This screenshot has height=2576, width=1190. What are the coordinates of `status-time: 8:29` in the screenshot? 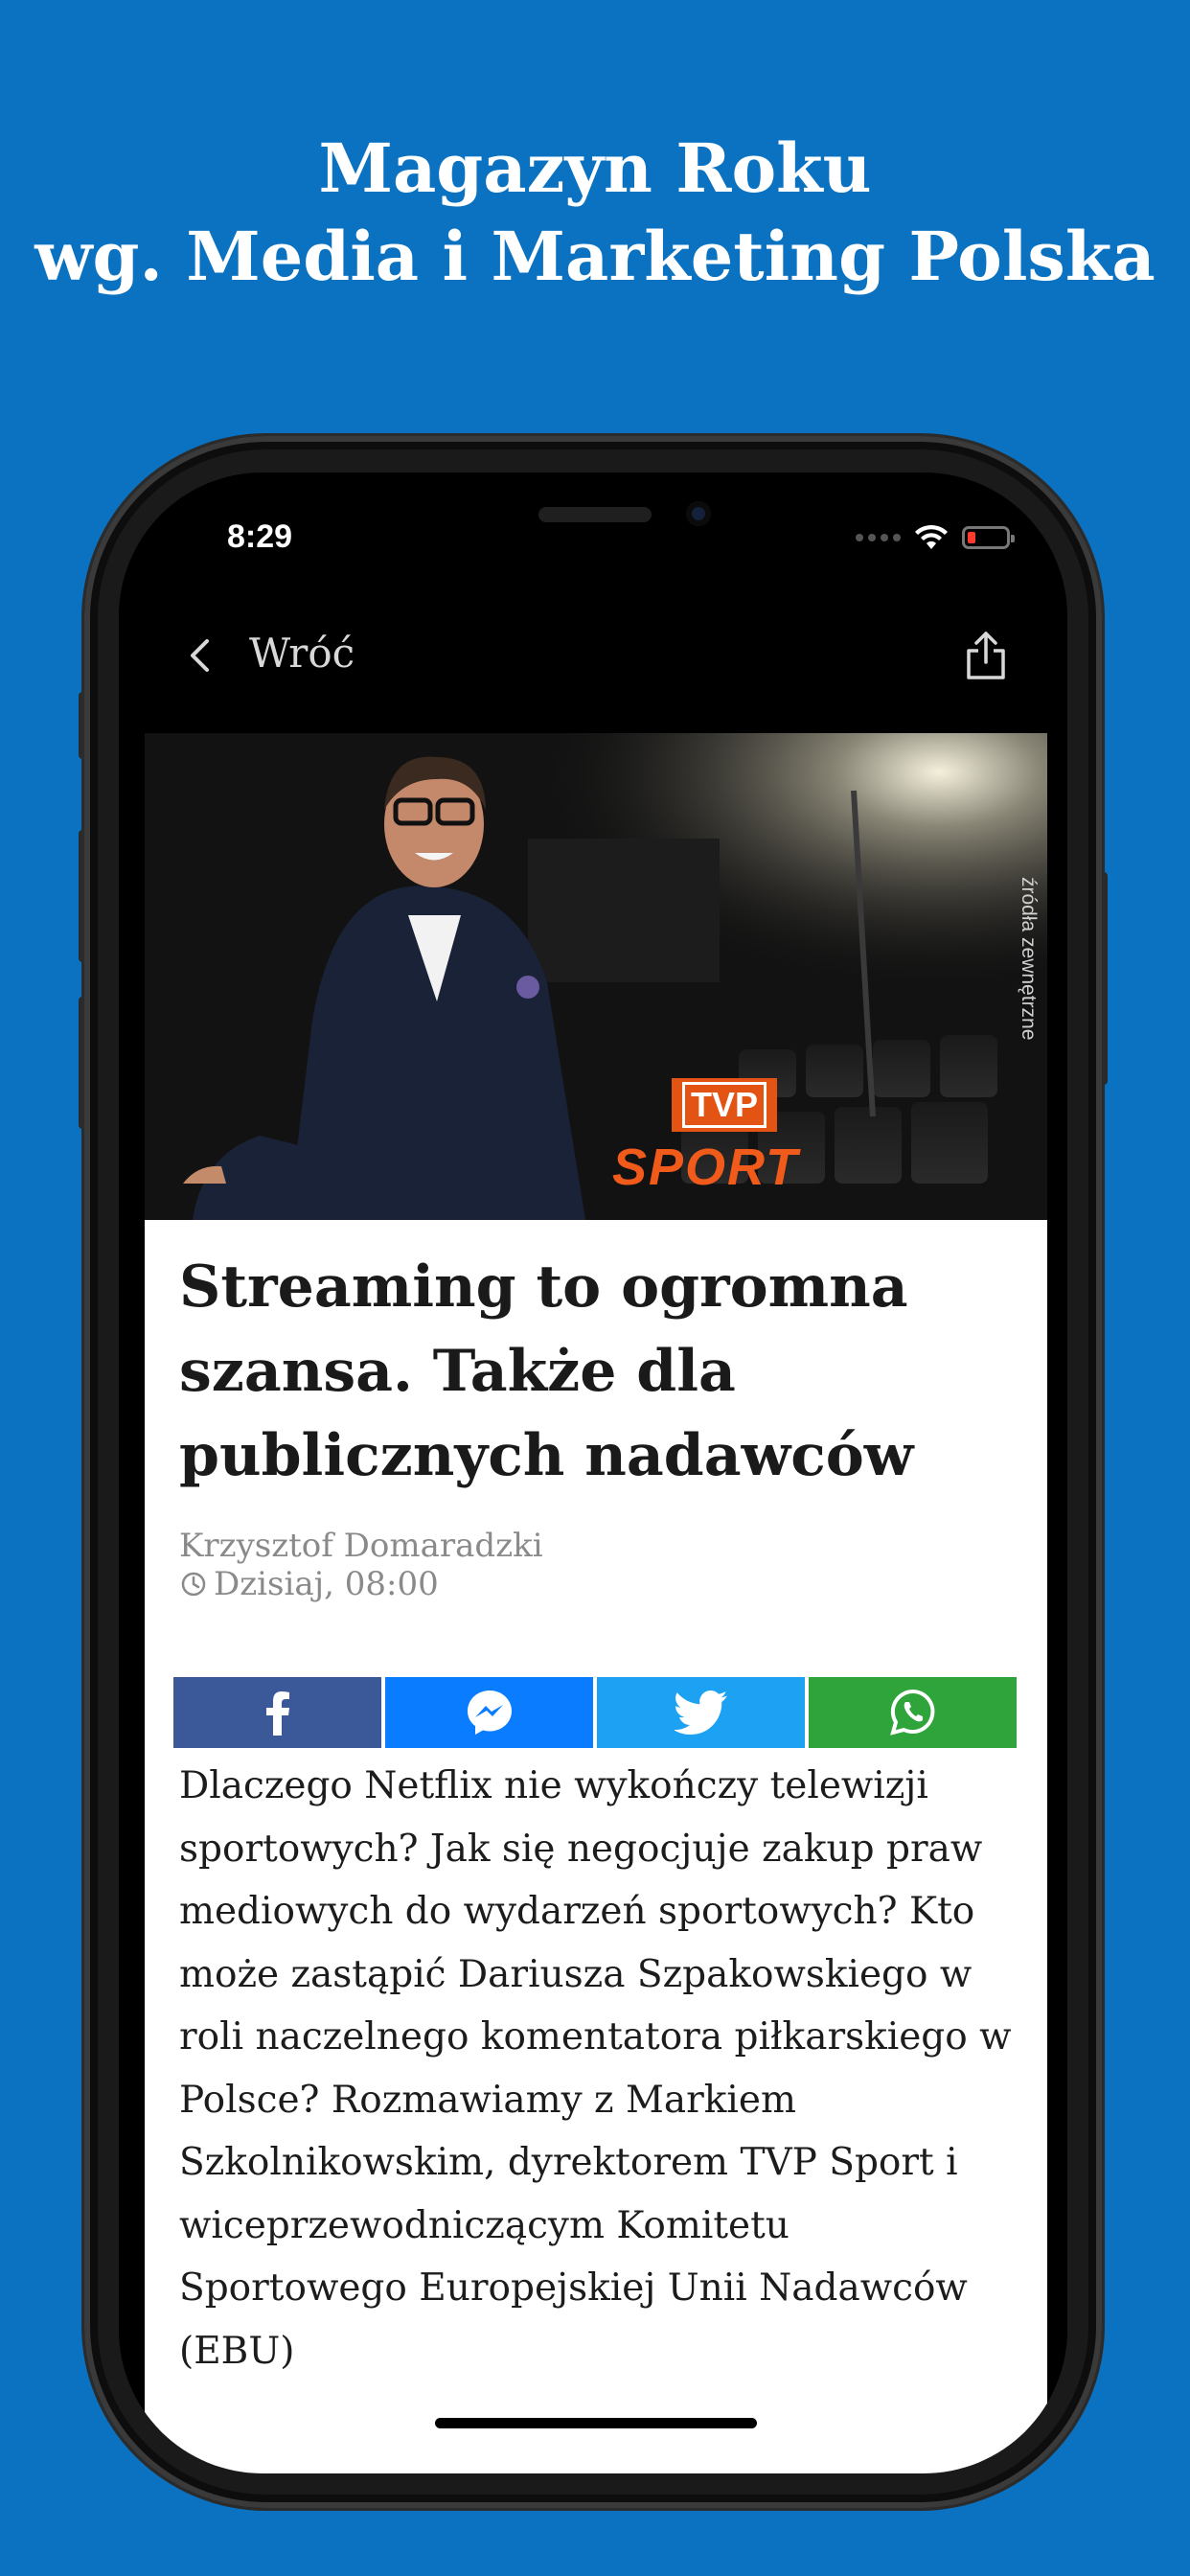 It's located at (260, 536).